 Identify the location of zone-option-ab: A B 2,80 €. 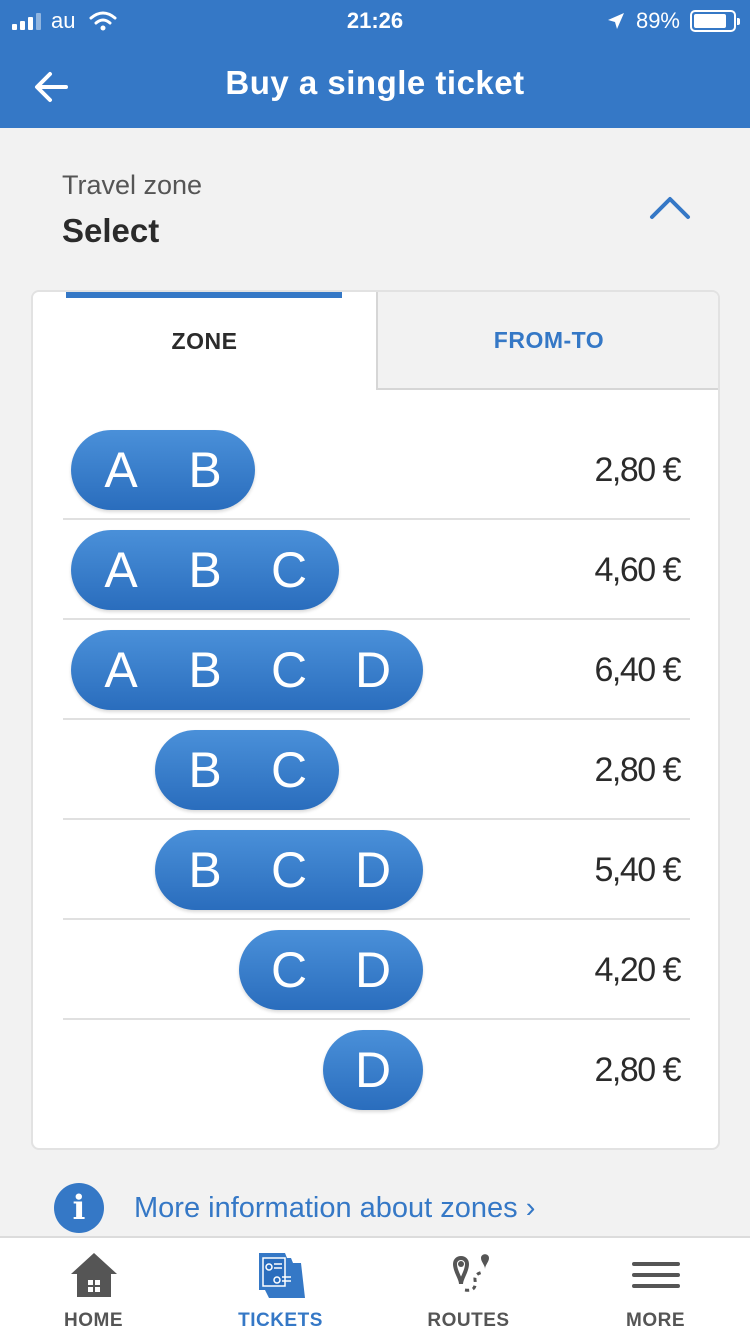
(376, 470).